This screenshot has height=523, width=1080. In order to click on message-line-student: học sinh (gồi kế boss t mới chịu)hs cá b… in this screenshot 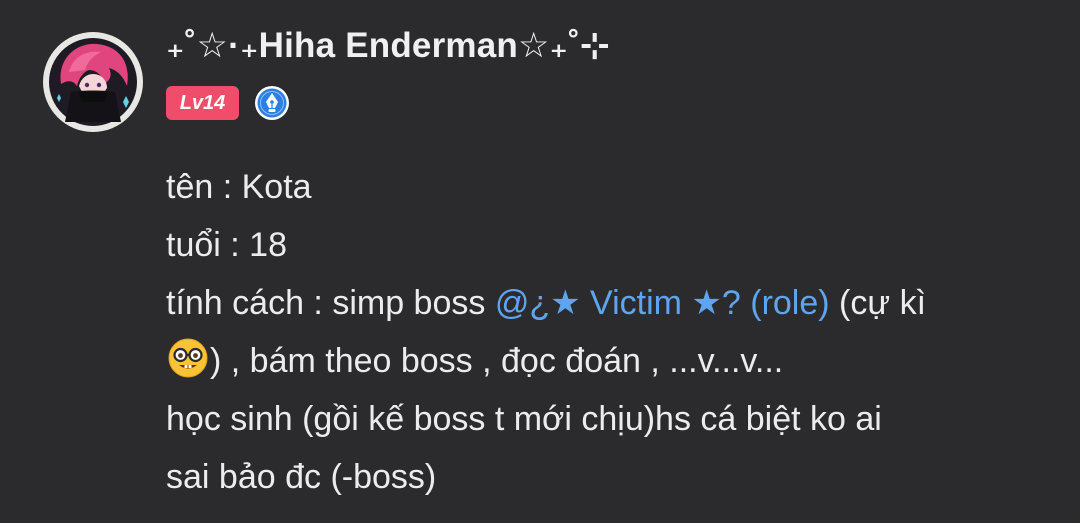, I will do `click(524, 419)`.